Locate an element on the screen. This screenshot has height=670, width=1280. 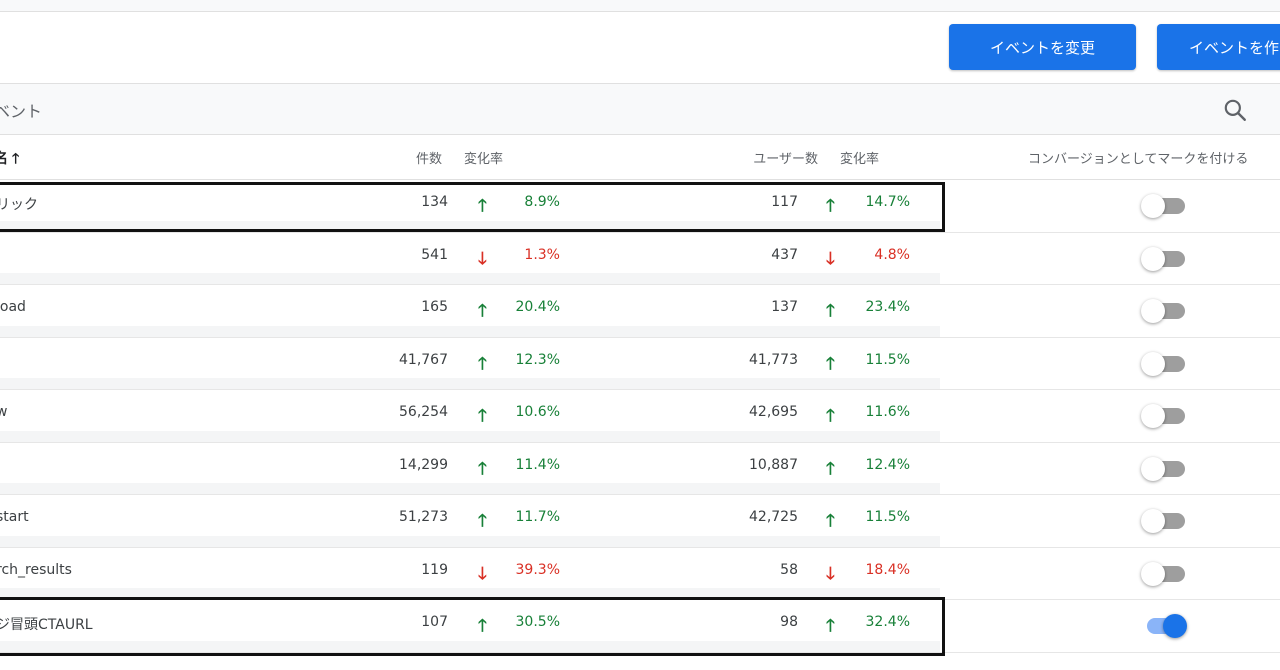
table-row: 14,299 🡑 11.4% 10,887 🡑 12.4% is located at coordinates (640, 469).